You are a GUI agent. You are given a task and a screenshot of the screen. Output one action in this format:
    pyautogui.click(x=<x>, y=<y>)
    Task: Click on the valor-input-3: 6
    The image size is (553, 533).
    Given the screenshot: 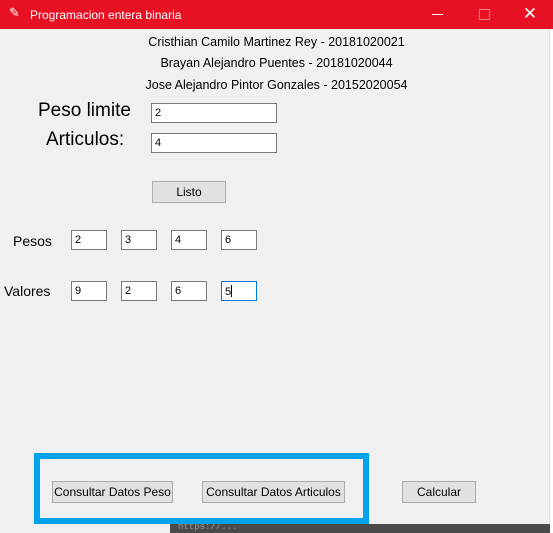 What is the action you would take?
    pyautogui.click(x=189, y=291)
    